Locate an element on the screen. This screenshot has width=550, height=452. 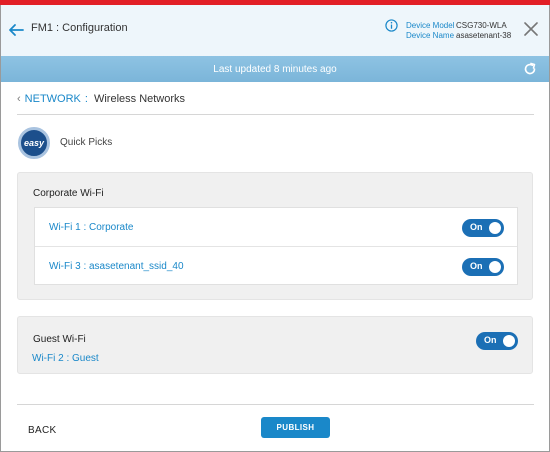
last-updated-text: Last updated 8 minutes ago is located at coordinates (275, 69).